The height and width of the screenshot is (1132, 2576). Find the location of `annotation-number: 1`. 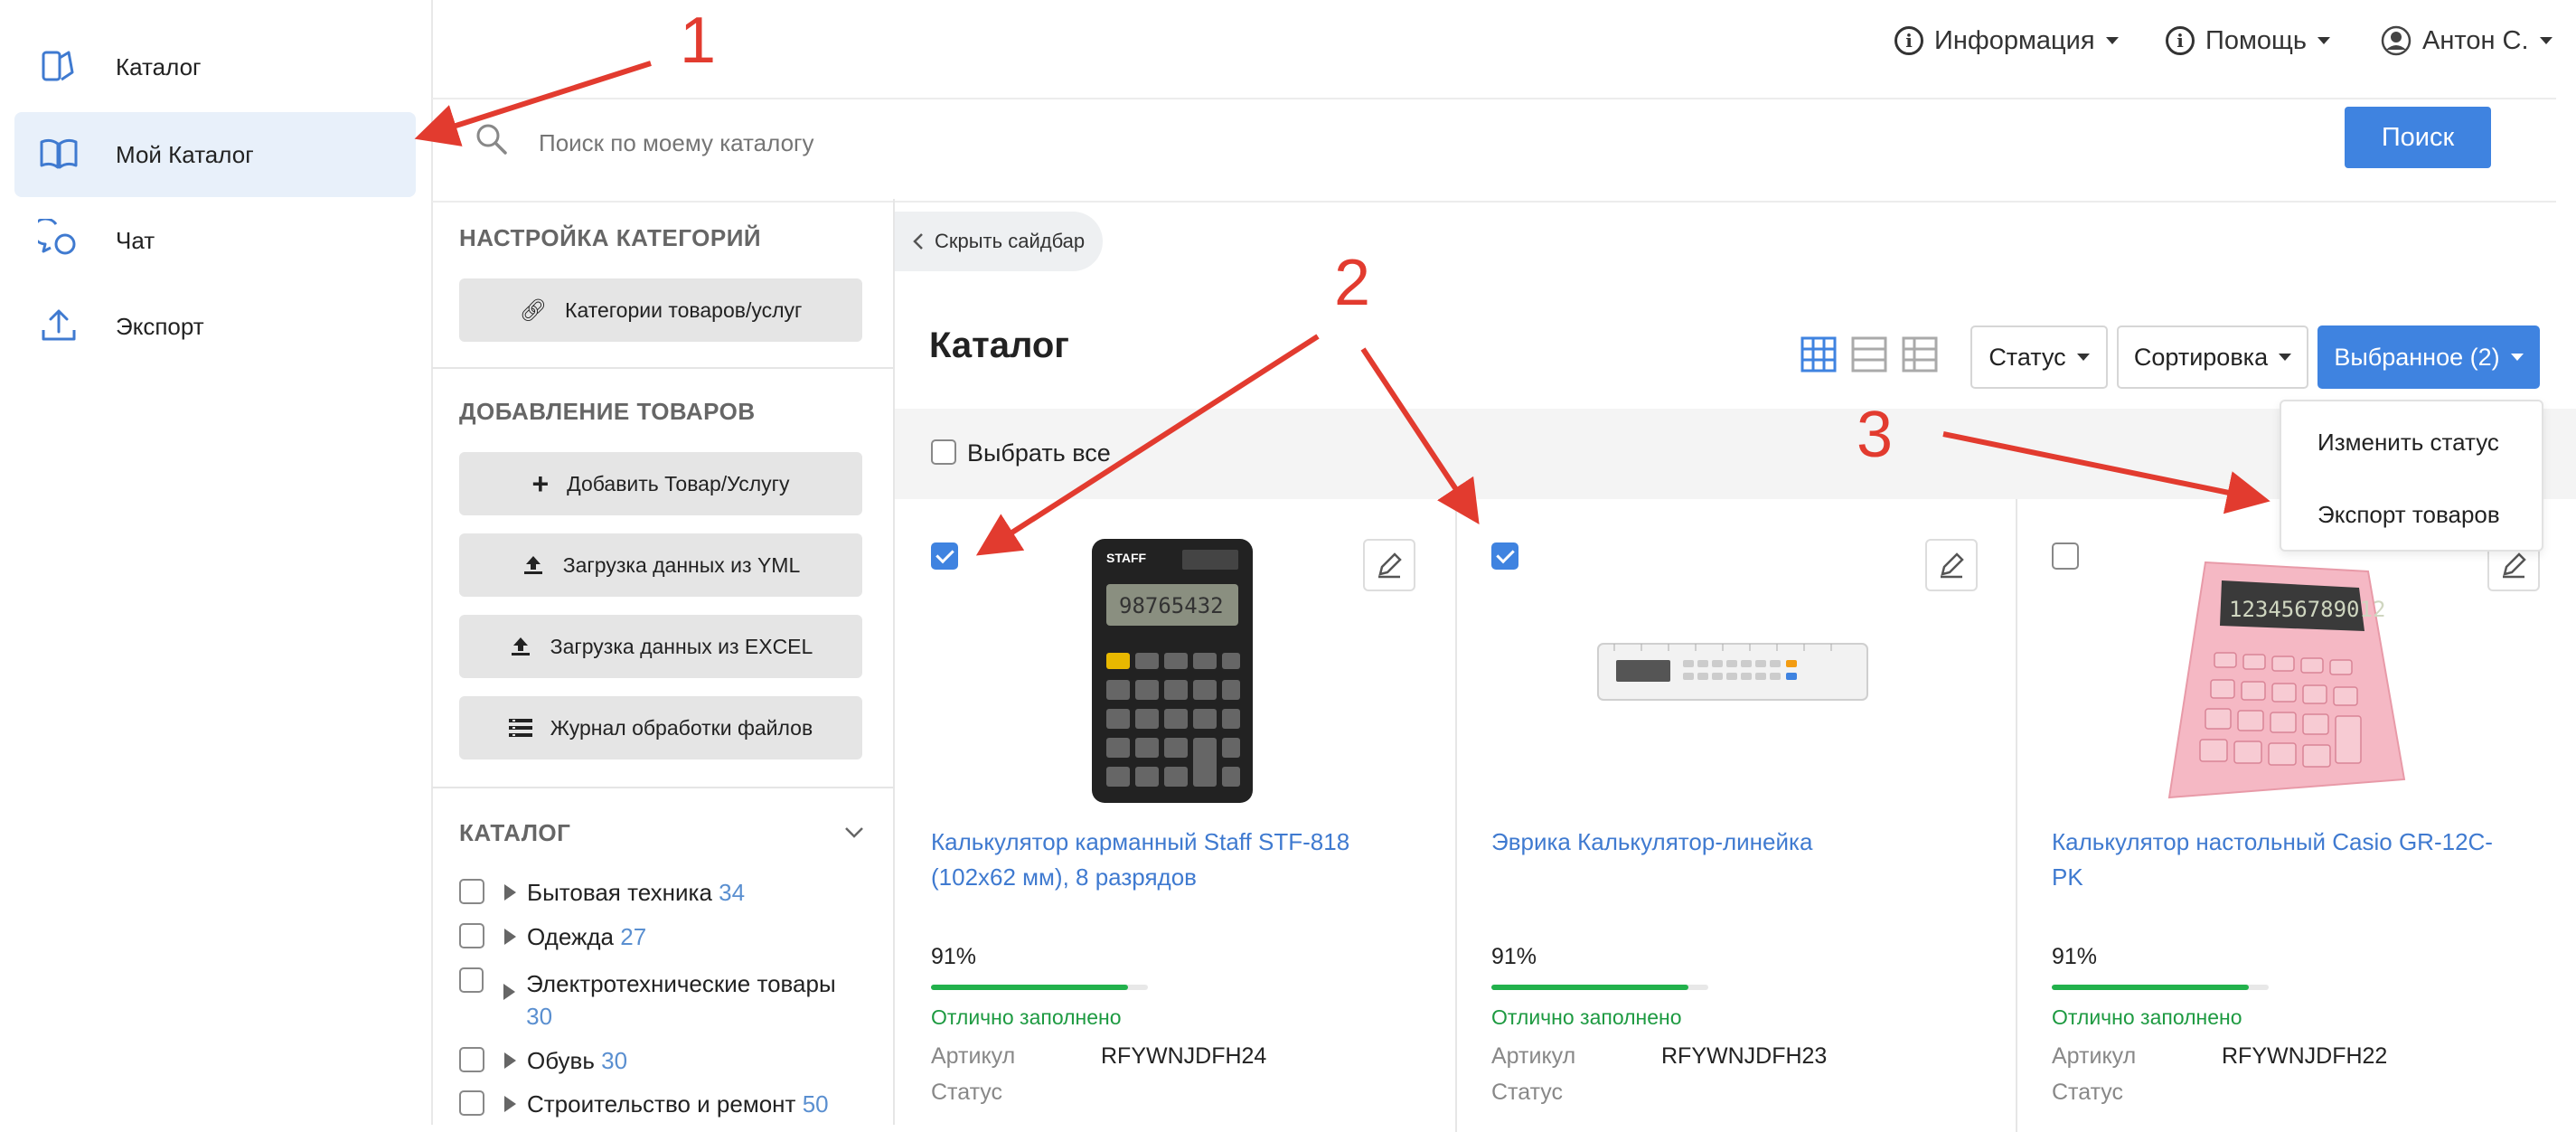

annotation-number: 1 is located at coordinates (699, 41).